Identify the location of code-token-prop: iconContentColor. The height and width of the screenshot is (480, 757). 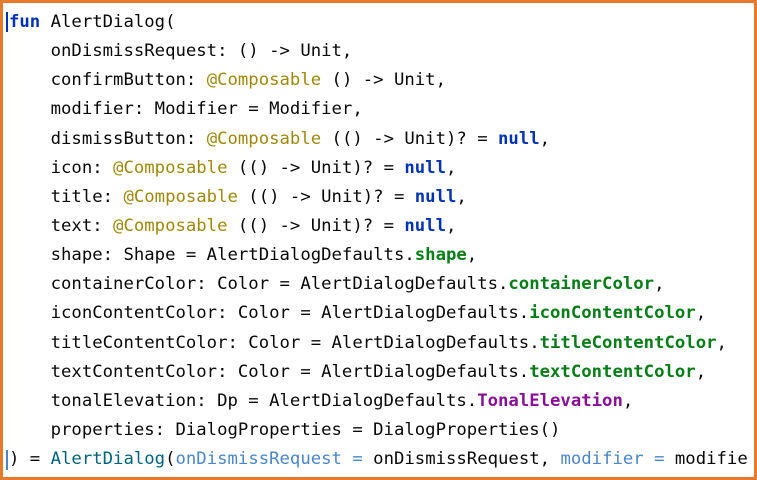
(612, 313).